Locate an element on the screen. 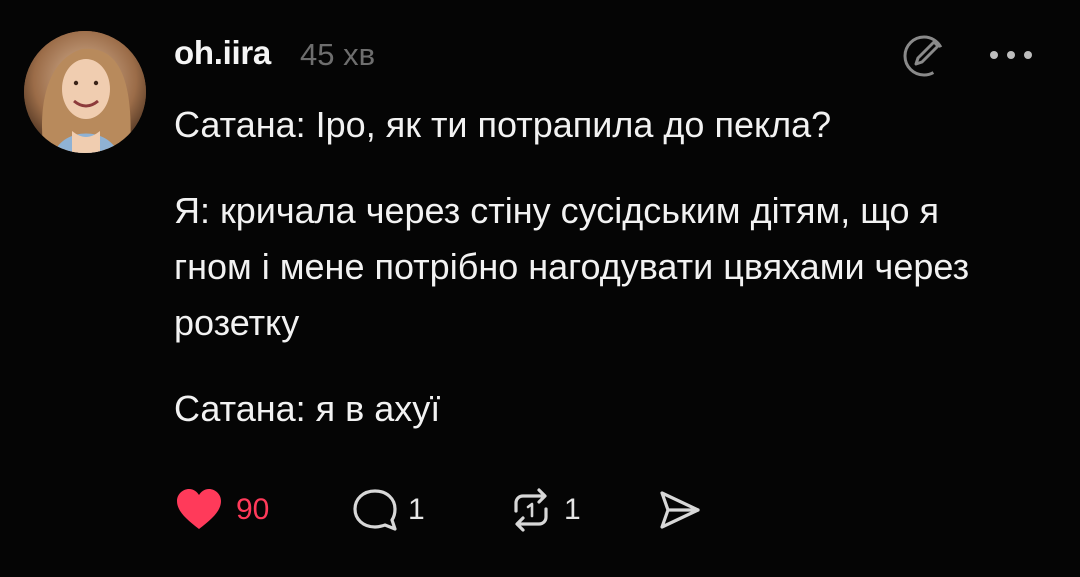  edit-pencil-icon is located at coordinates (924, 56).